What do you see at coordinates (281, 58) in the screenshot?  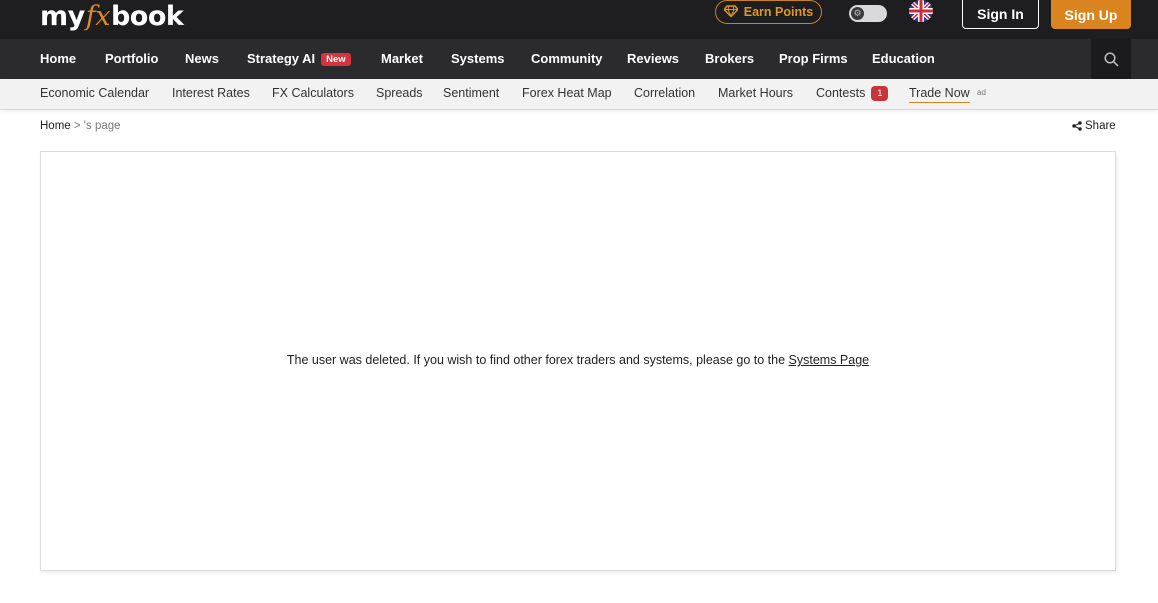 I see `nav-strategy-ai-label: Strategy AI` at bounding box center [281, 58].